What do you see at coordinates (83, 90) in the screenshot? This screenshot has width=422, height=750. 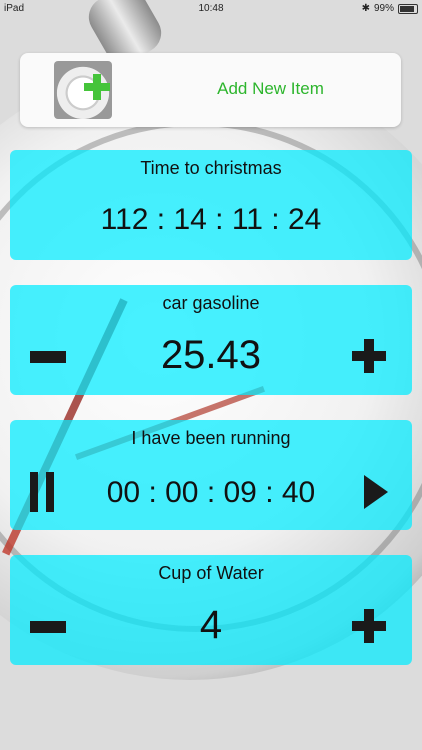 I see `stopwatch-plus-icon` at bounding box center [83, 90].